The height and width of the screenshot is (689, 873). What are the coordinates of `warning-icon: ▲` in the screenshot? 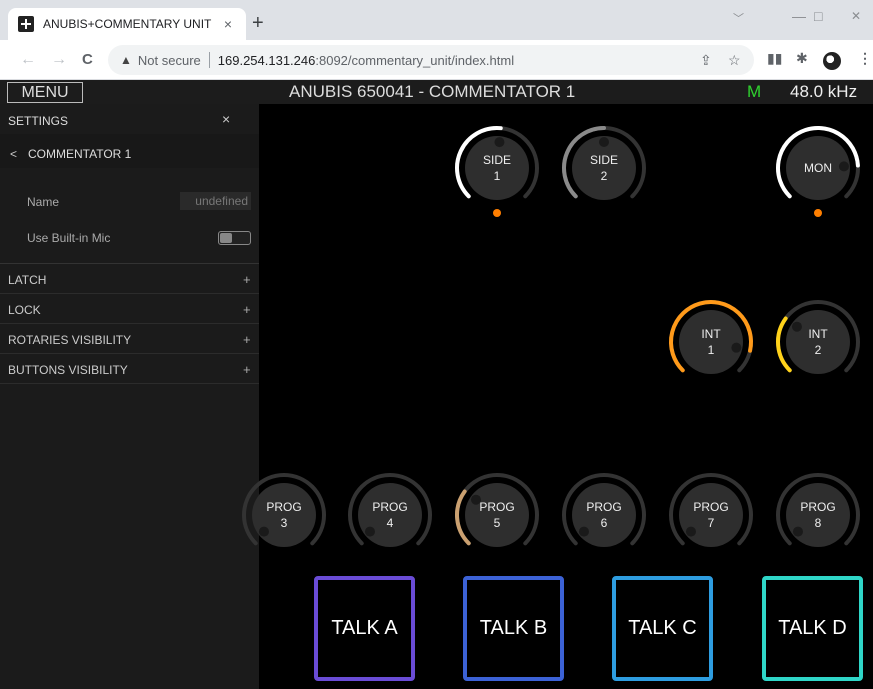 It's located at (126, 60).